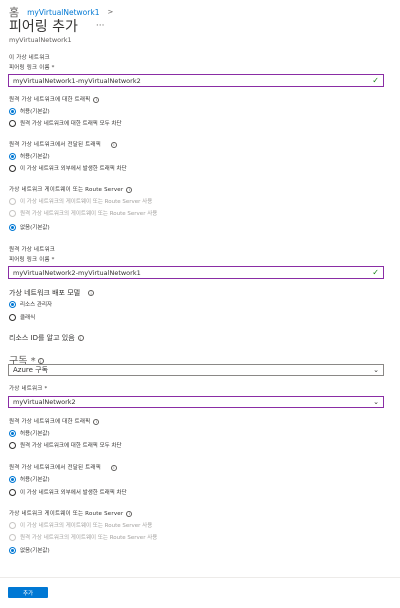 Image resolution: width=400 pixels, height=608 pixels. I want to click on remote-remote-access-block: 원격 가상 네트워크에 대한 트래픽 모두 차단, so click(65, 445).